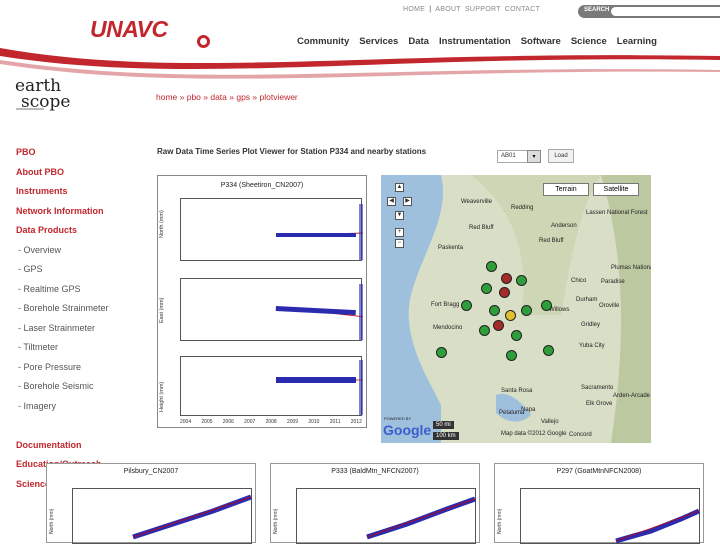  I want to click on sidebar-item: PBO, so click(81, 156).